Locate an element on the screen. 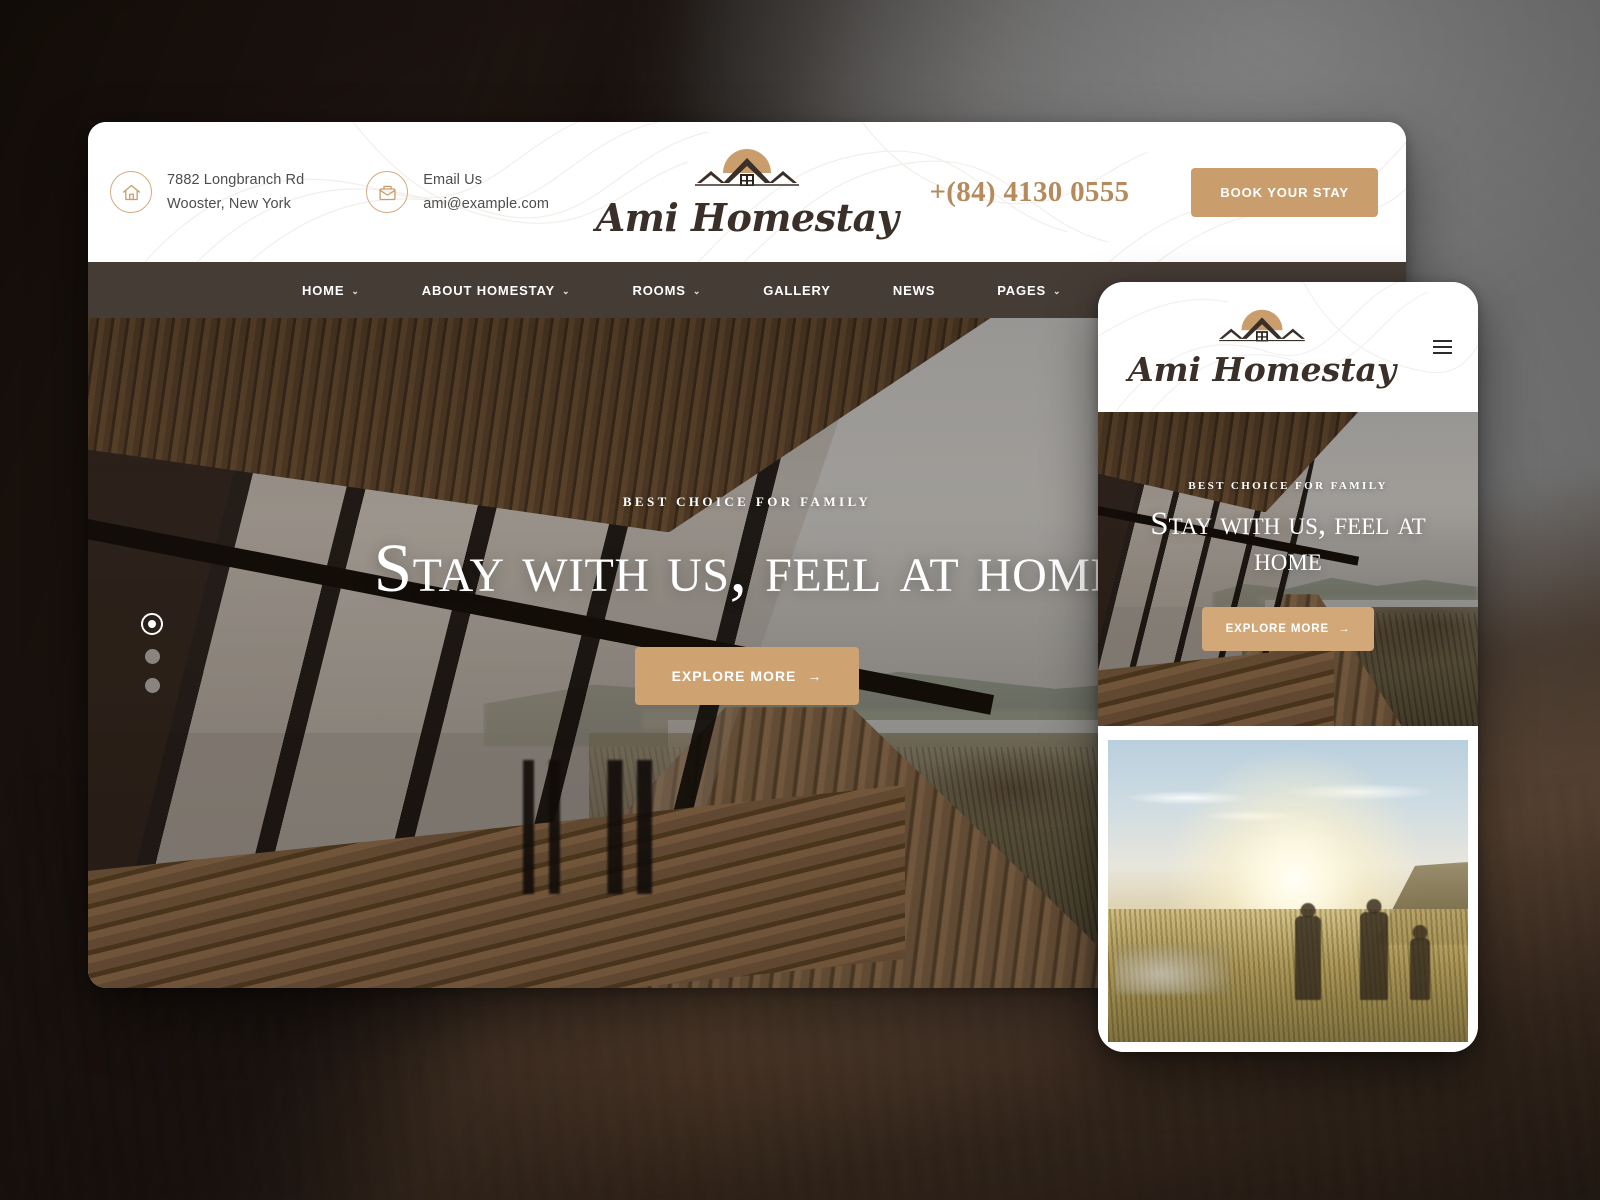 This screenshot has width=1600, height=1200. family-hiking-photo is located at coordinates (1288, 891).